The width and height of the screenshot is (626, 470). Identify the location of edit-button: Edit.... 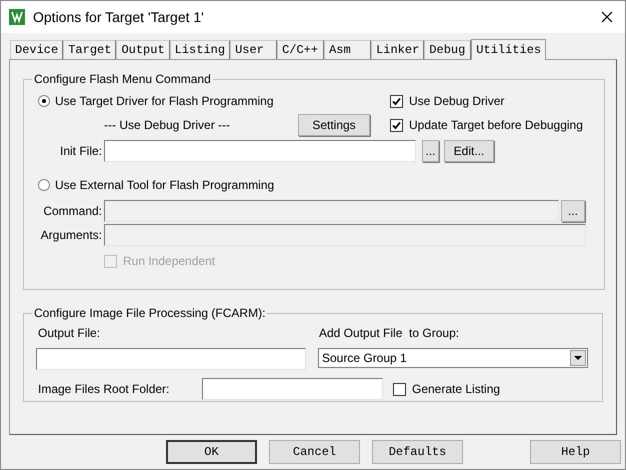
(469, 151).